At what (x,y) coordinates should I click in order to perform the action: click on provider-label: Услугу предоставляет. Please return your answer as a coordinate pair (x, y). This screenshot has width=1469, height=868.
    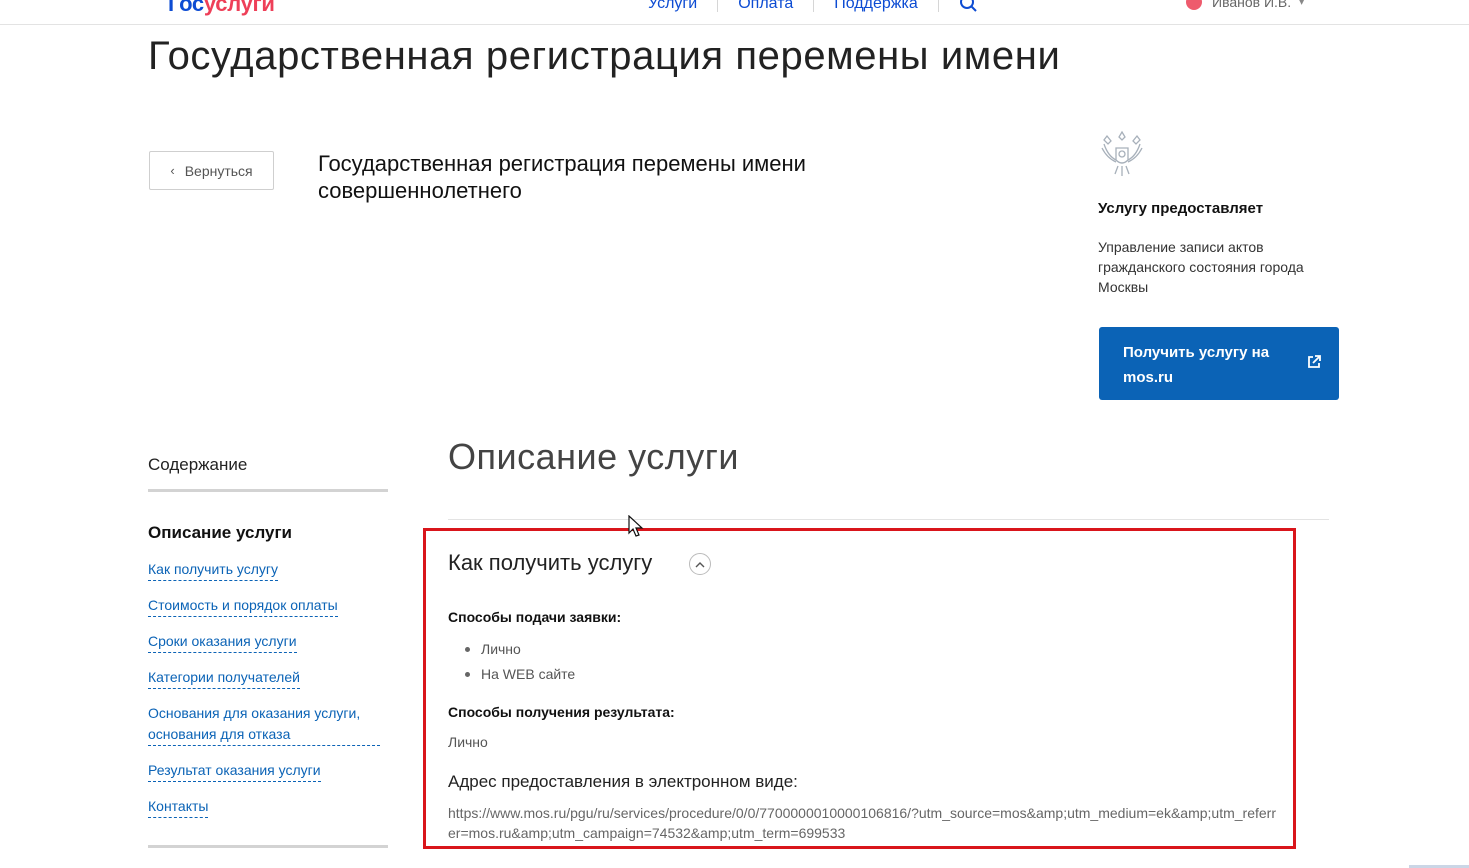
    Looking at the image, I should click on (1181, 208).